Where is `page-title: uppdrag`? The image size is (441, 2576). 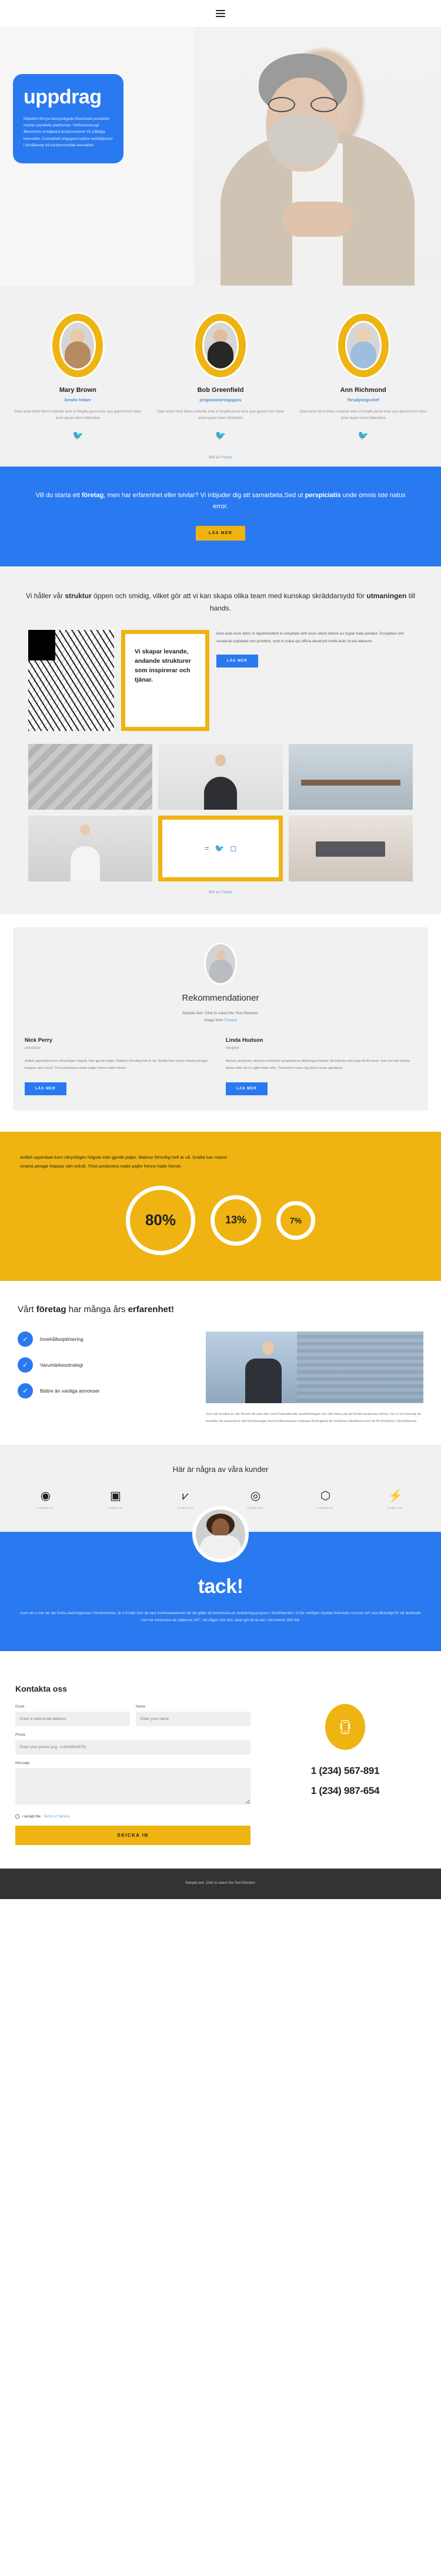 page-title: uppdrag is located at coordinates (63, 97).